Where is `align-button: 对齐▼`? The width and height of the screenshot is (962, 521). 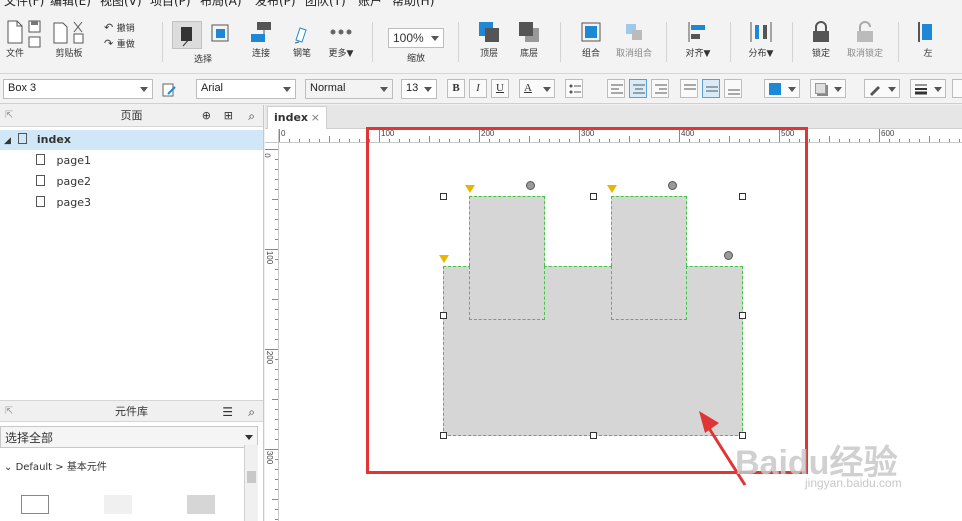 align-button: 对齐▼ is located at coordinates (698, 39).